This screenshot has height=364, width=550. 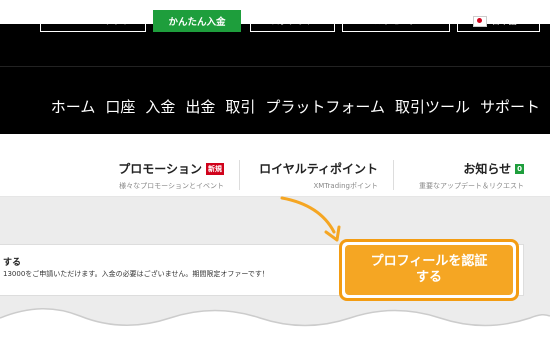 I want to click on verify-profile-label: プロフィールを認証 する, so click(x=429, y=270).